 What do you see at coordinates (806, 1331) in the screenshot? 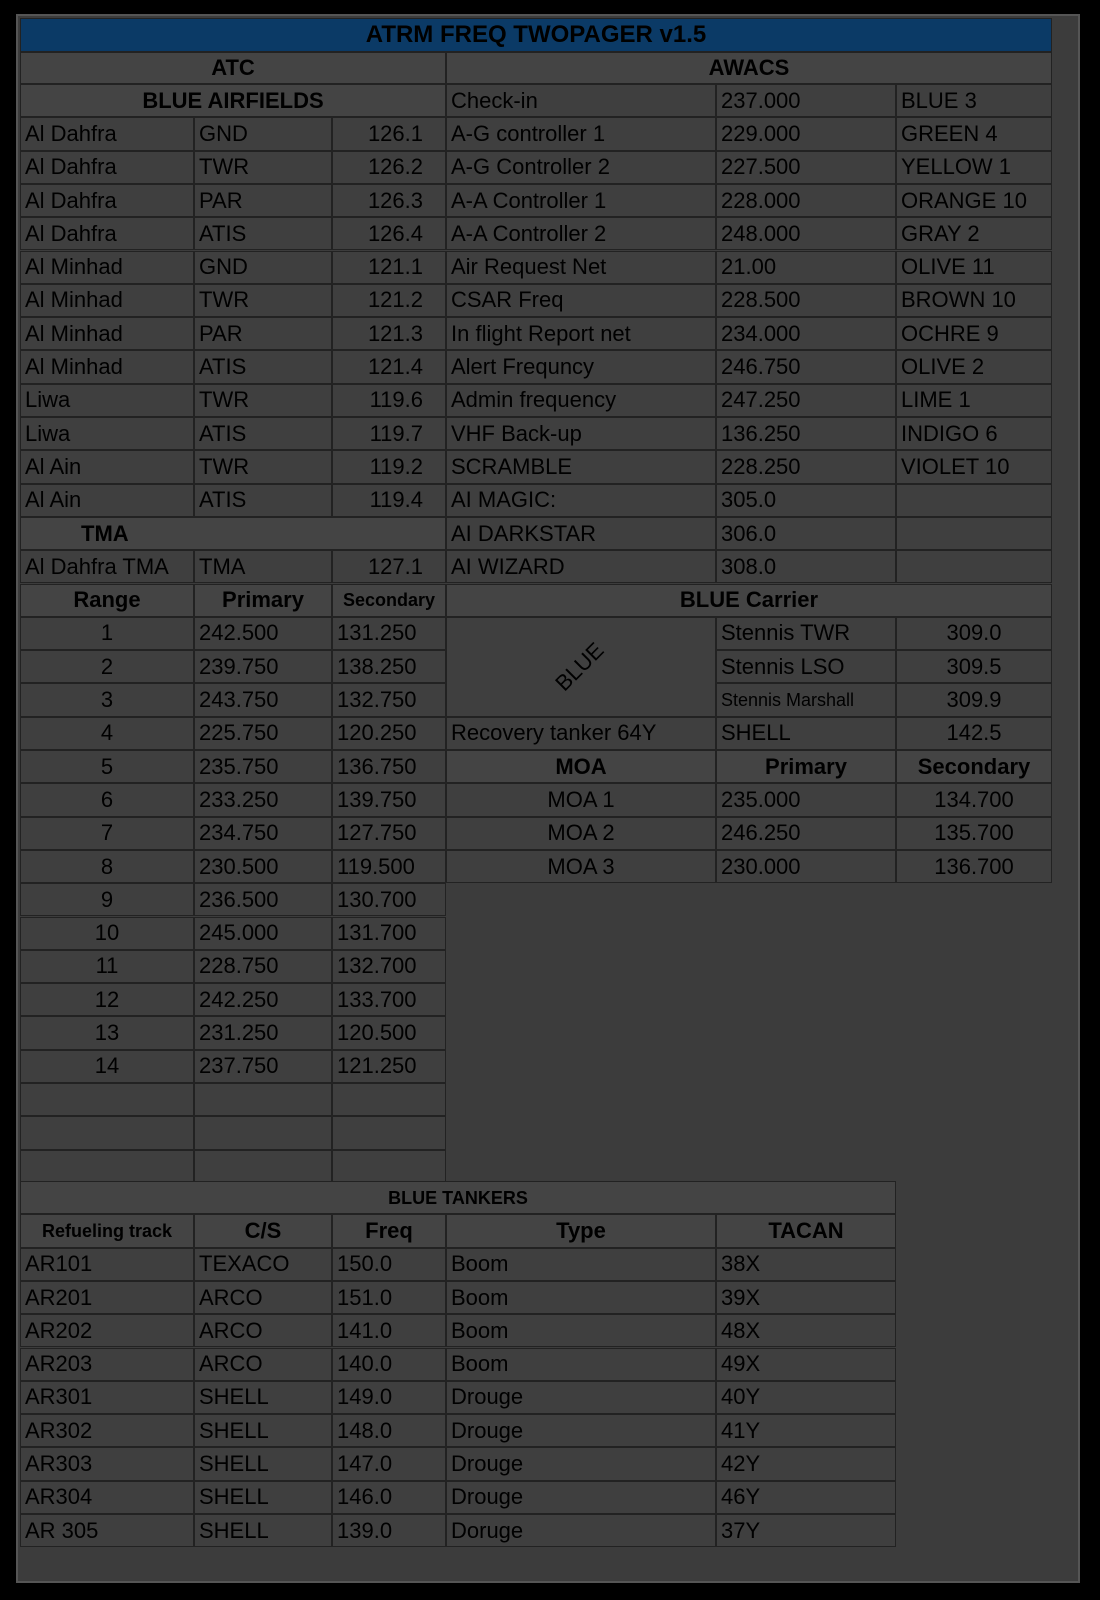
I see `tanker-cell: 48X` at bounding box center [806, 1331].